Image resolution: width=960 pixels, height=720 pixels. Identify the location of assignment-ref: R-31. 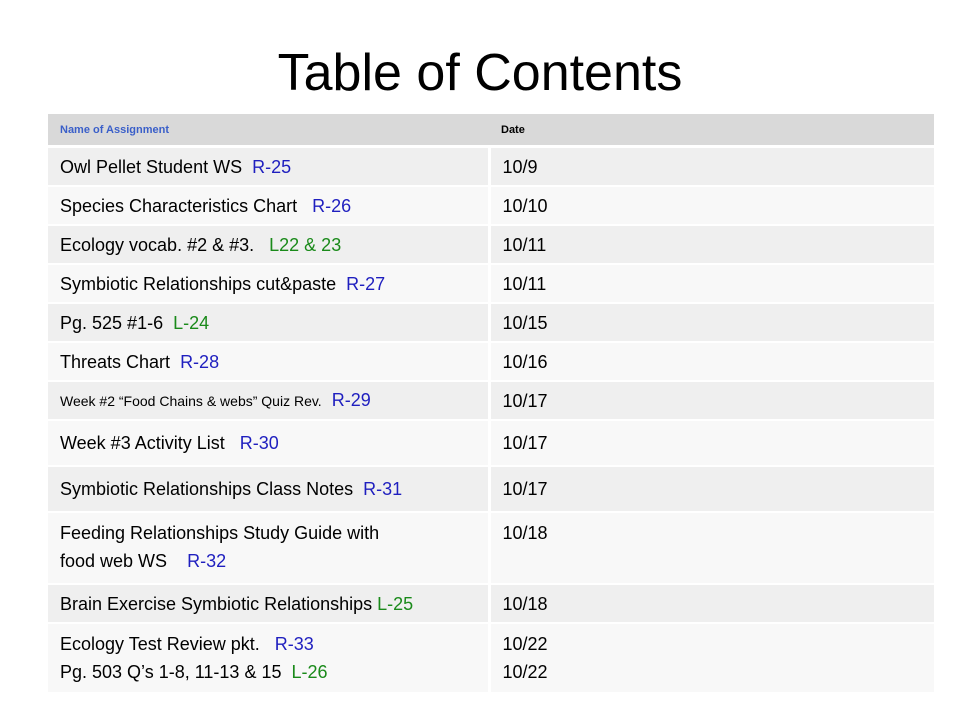
(383, 489).